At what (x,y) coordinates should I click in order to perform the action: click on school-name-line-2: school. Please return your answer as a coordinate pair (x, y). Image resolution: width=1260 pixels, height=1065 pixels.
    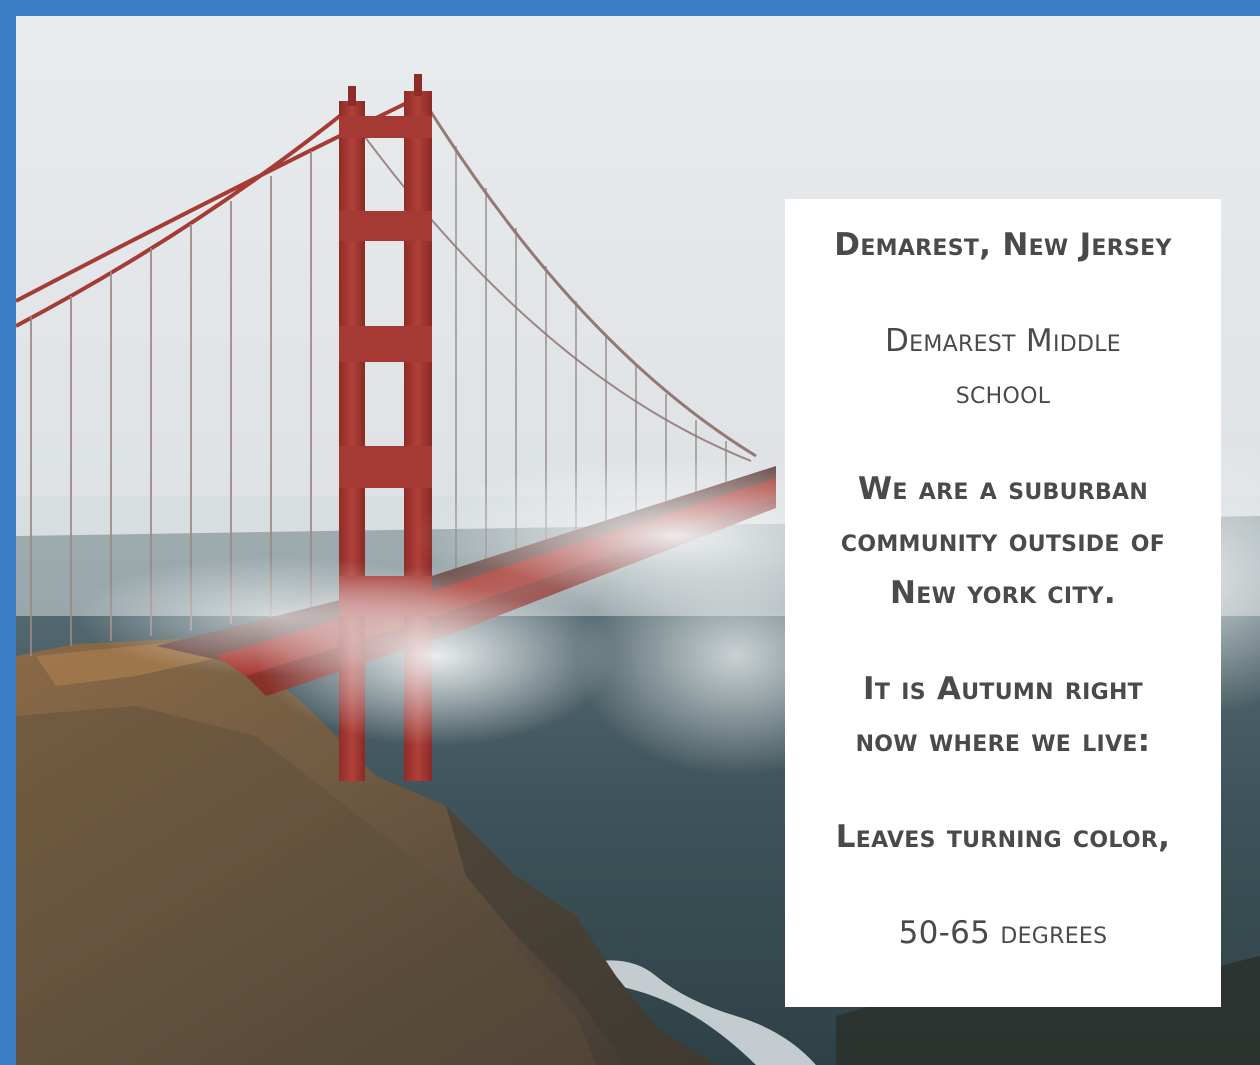
    Looking at the image, I should click on (1003, 393).